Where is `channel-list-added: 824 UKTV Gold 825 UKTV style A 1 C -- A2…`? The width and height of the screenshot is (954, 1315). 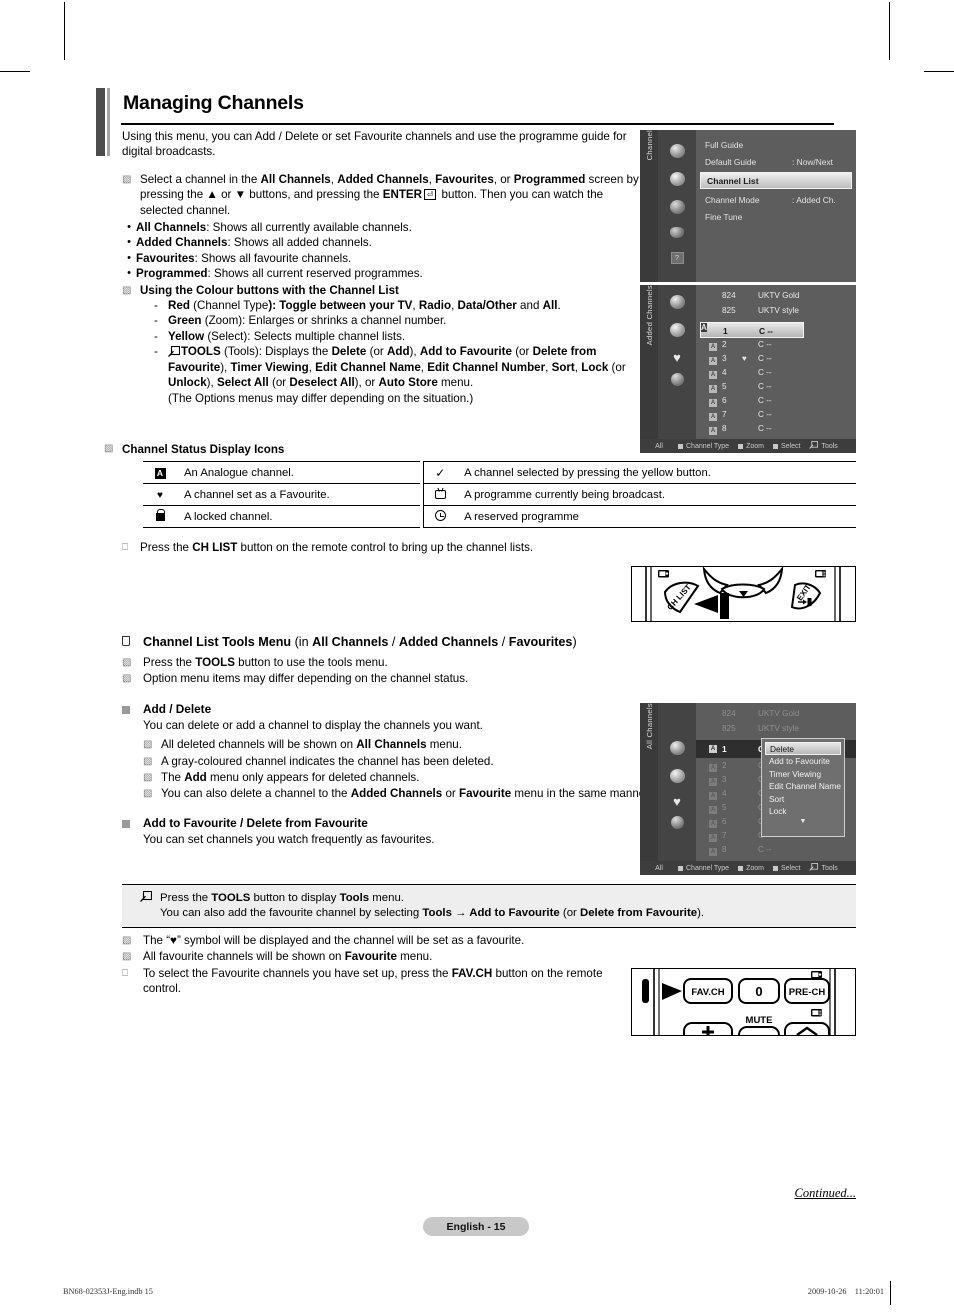 channel-list-added: 824 UKTV Gold 825 UKTV style A 1 C -- A2… is located at coordinates (776, 362).